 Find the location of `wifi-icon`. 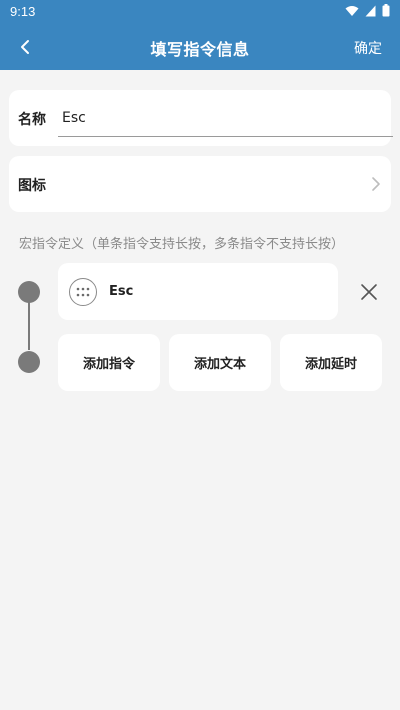

wifi-icon is located at coordinates (352, 10).